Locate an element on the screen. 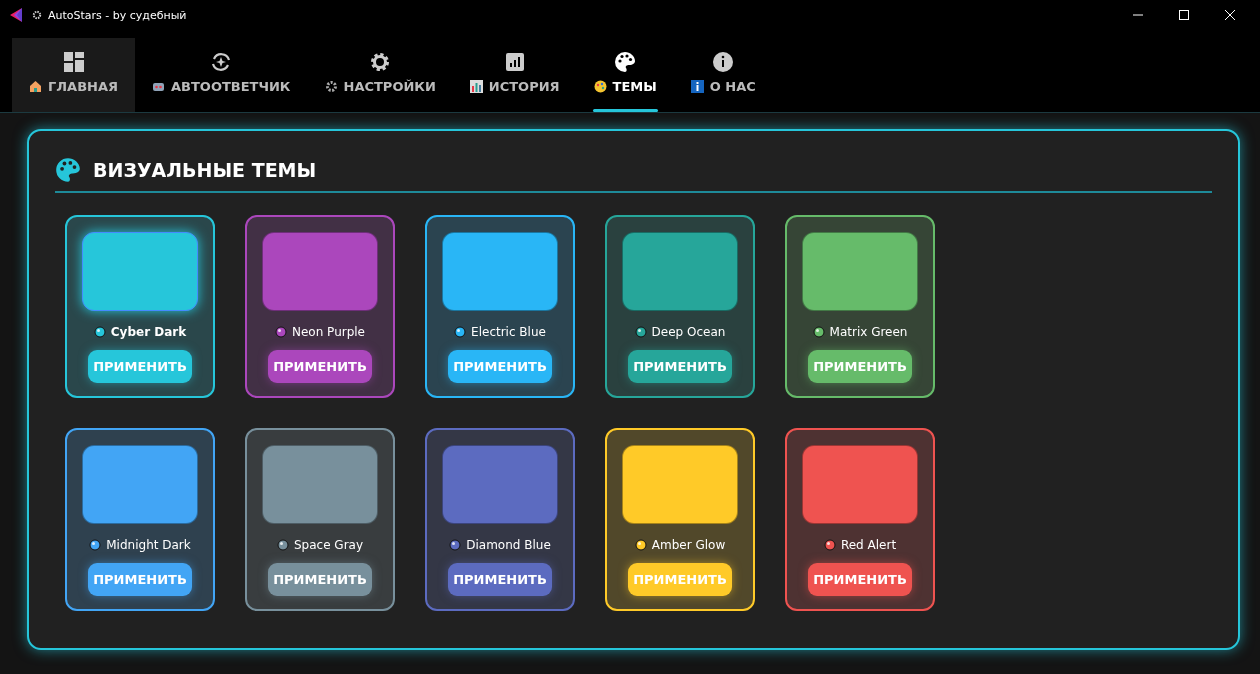 The image size is (1260, 674). tab: ТЕМЫ is located at coordinates (625, 75).